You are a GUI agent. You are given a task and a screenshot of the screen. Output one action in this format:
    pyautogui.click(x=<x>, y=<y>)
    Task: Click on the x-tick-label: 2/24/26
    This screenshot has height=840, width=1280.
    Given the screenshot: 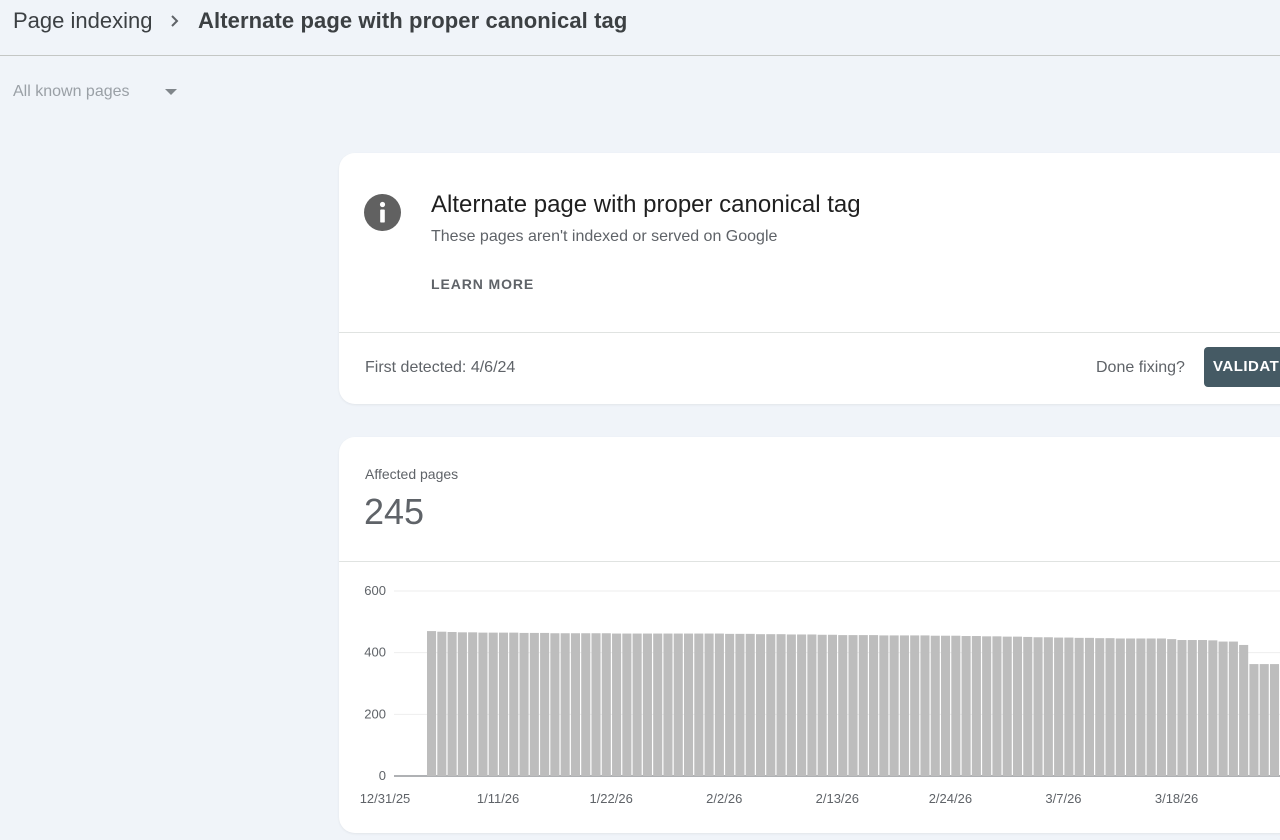 What is the action you would take?
    pyautogui.click(x=950, y=798)
    